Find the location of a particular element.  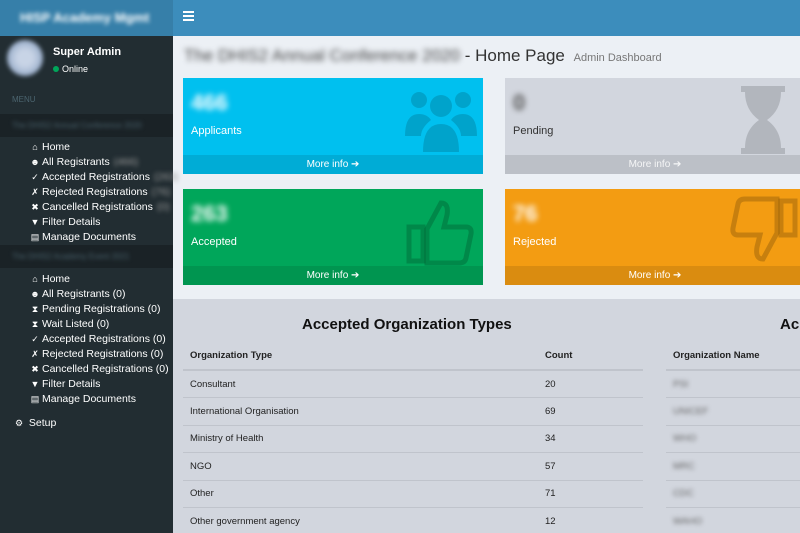

table-cell: 34 is located at coordinates (590, 439).